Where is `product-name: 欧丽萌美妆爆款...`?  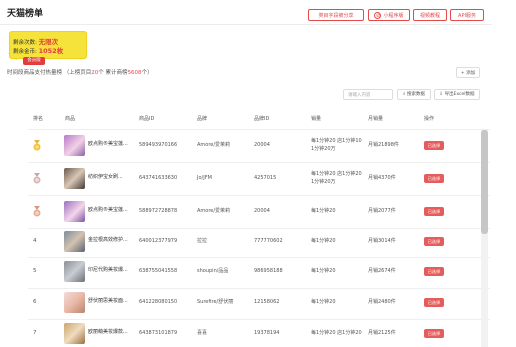
product-name: 欧丽萌美妆爆款... is located at coordinates (112, 331).